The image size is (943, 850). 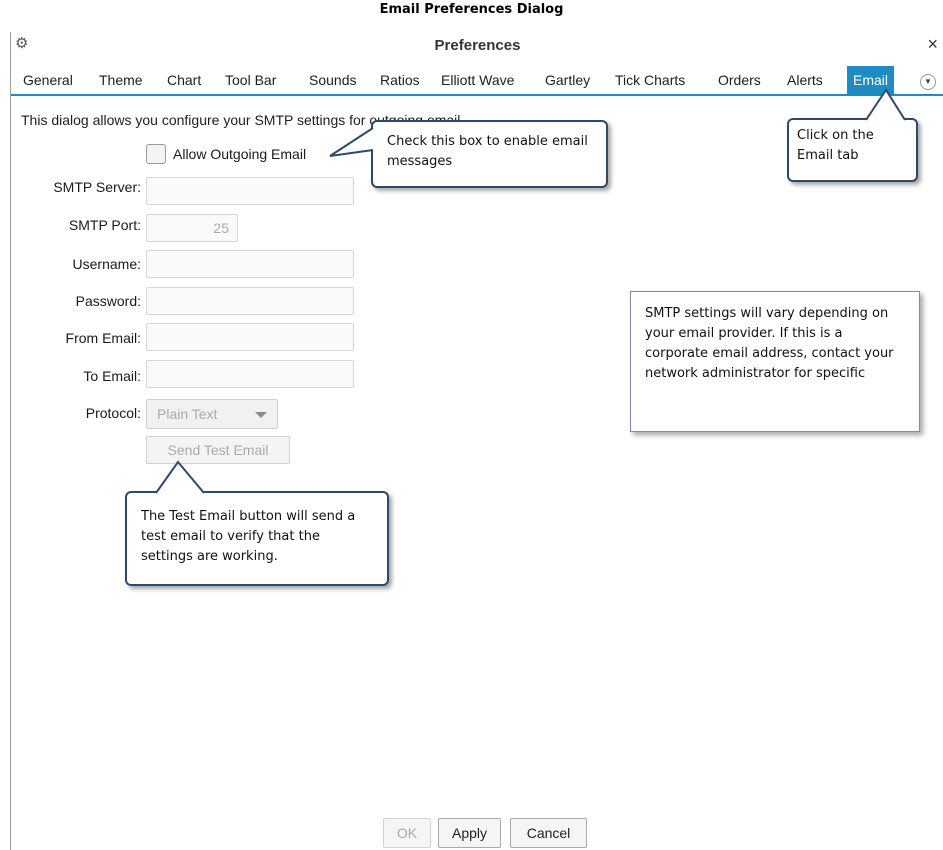 What do you see at coordinates (932, 44) in the screenshot?
I see `close-icon: ×` at bounding box center [932, 44].